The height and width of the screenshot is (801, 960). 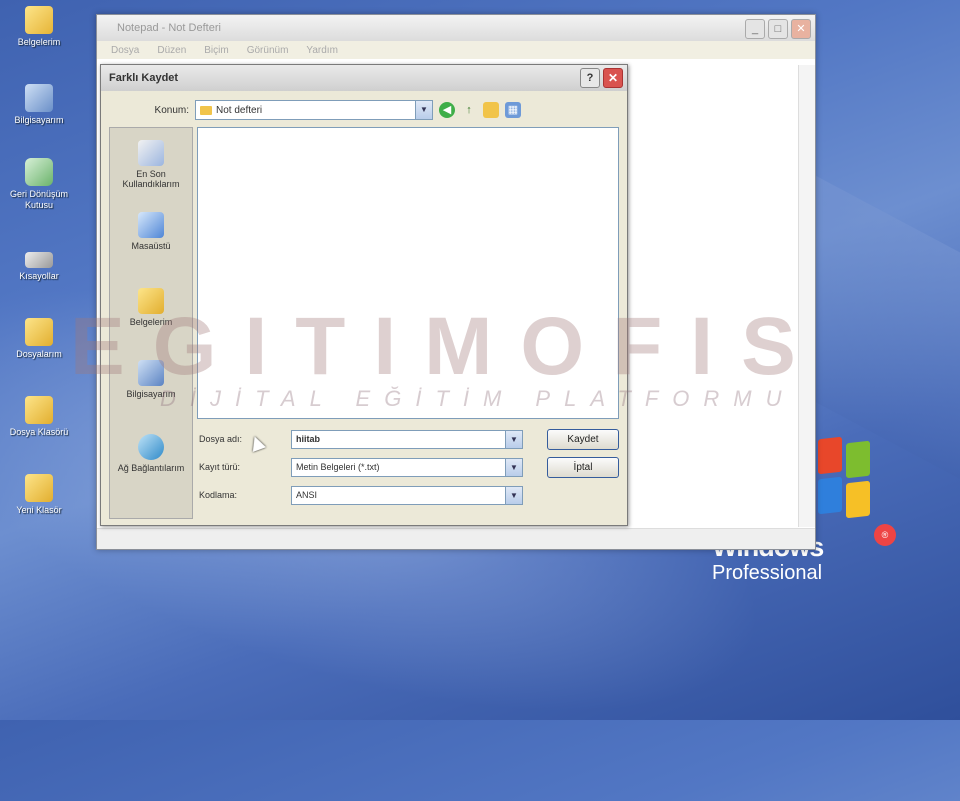 I want to click on up-folder-icon: ↑, so click(x=469, y=110).